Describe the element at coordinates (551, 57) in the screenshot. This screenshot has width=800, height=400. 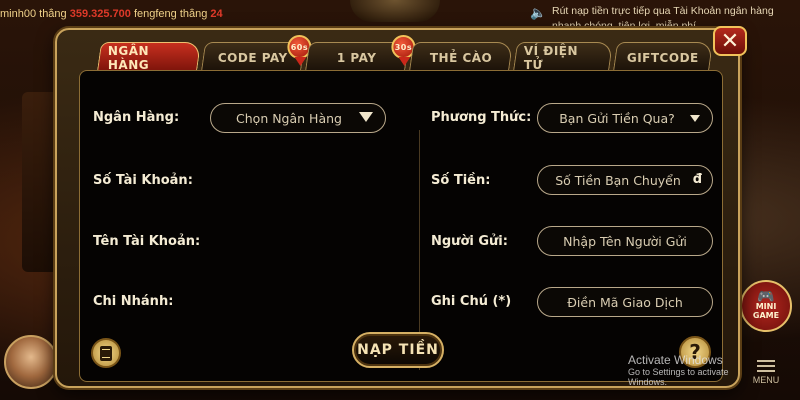
I see `tab-label: VÍ ĐIỆN TỬ` at that location.